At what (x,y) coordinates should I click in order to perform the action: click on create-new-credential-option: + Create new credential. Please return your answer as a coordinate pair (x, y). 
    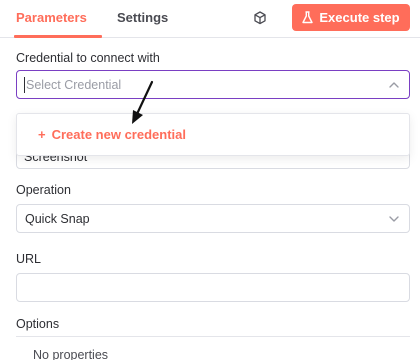
    Looking at the image, I should click on (112, 134).